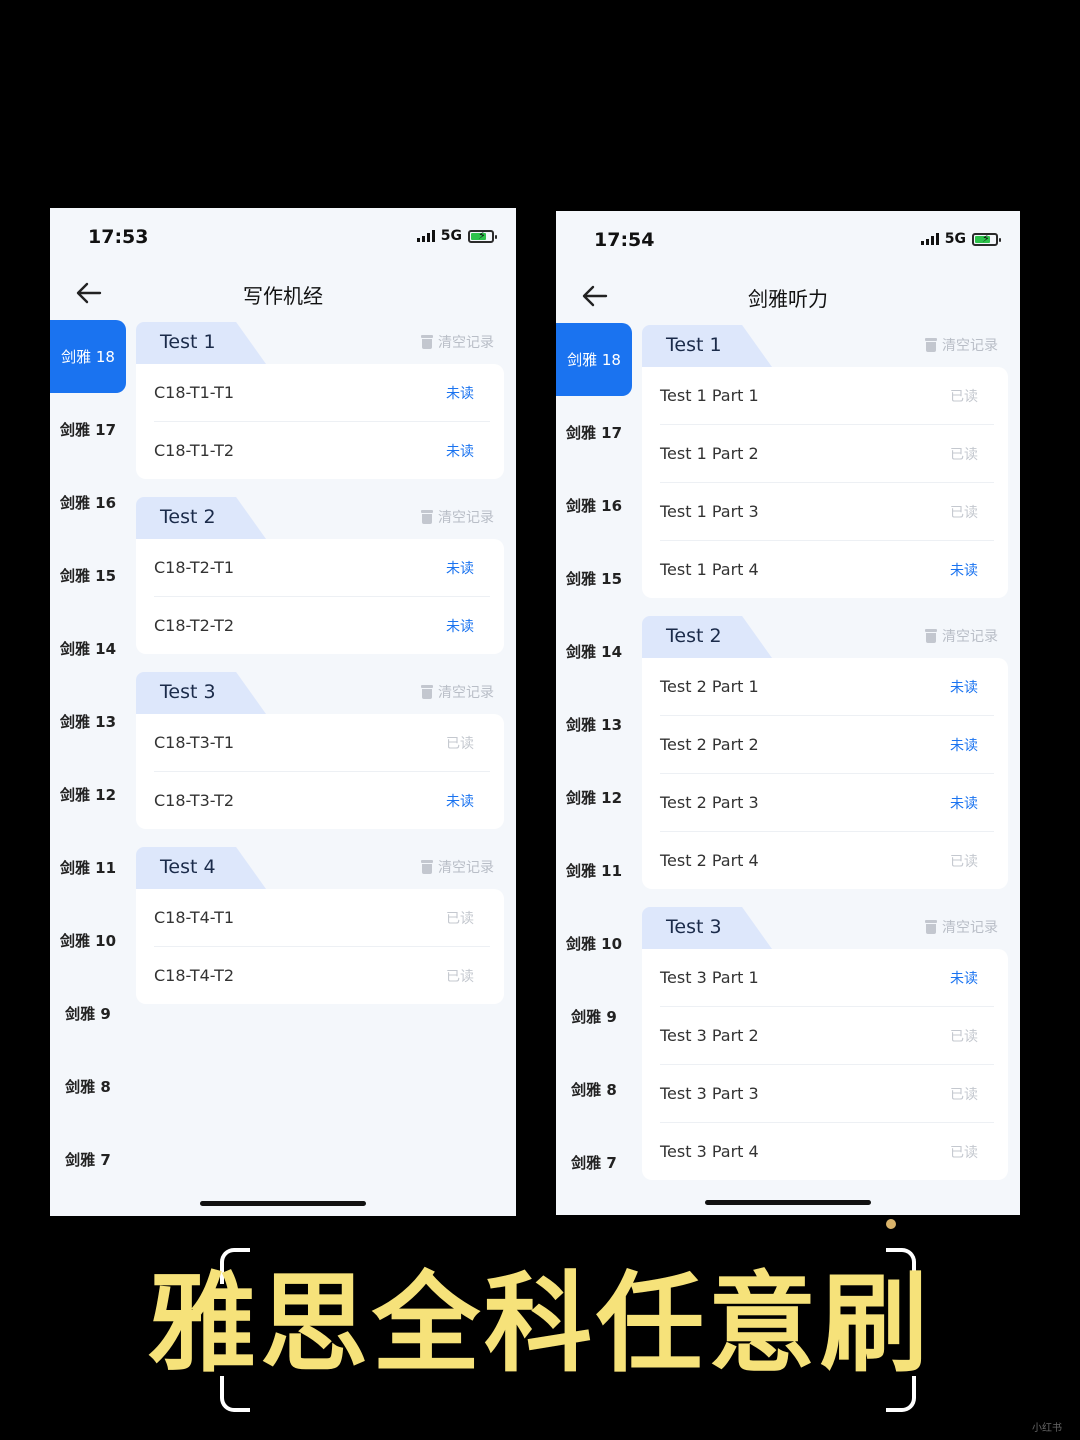 Image resolution: width=1080 pixels, height=1440 pixels. Describe the element at coordinates (827, 1151) in the screenshot. I see `list-item: Test 3 Part 4 已读` at that location.